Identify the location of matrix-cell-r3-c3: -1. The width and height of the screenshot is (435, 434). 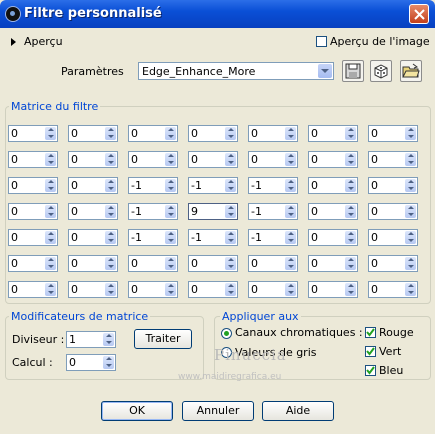
(153, 185).